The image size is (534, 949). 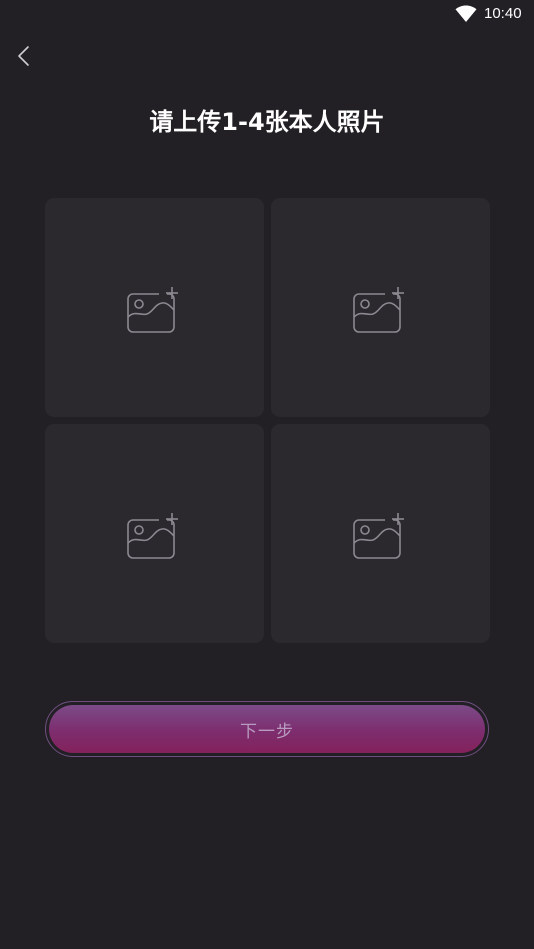 What do you see at coordinates (267, 731) in the screenshot?
I see `next-button-label: 下一步` at bounding box center [267, 731].